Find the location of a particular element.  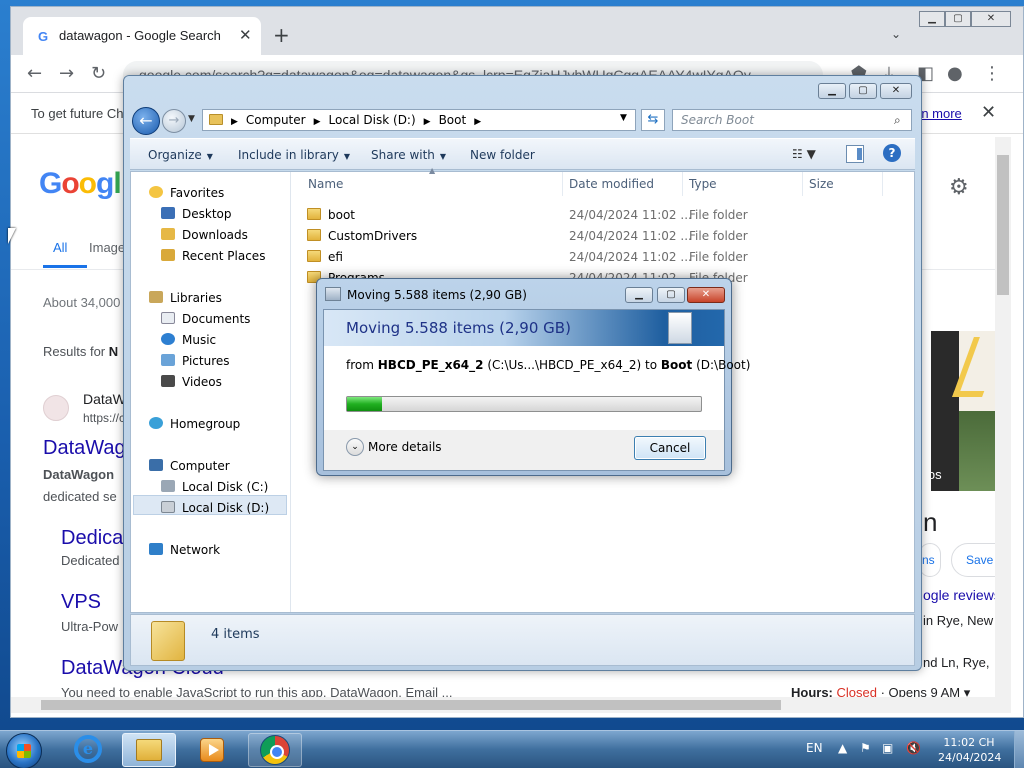

column-header-size: Size is located at coordinates (821, 184).